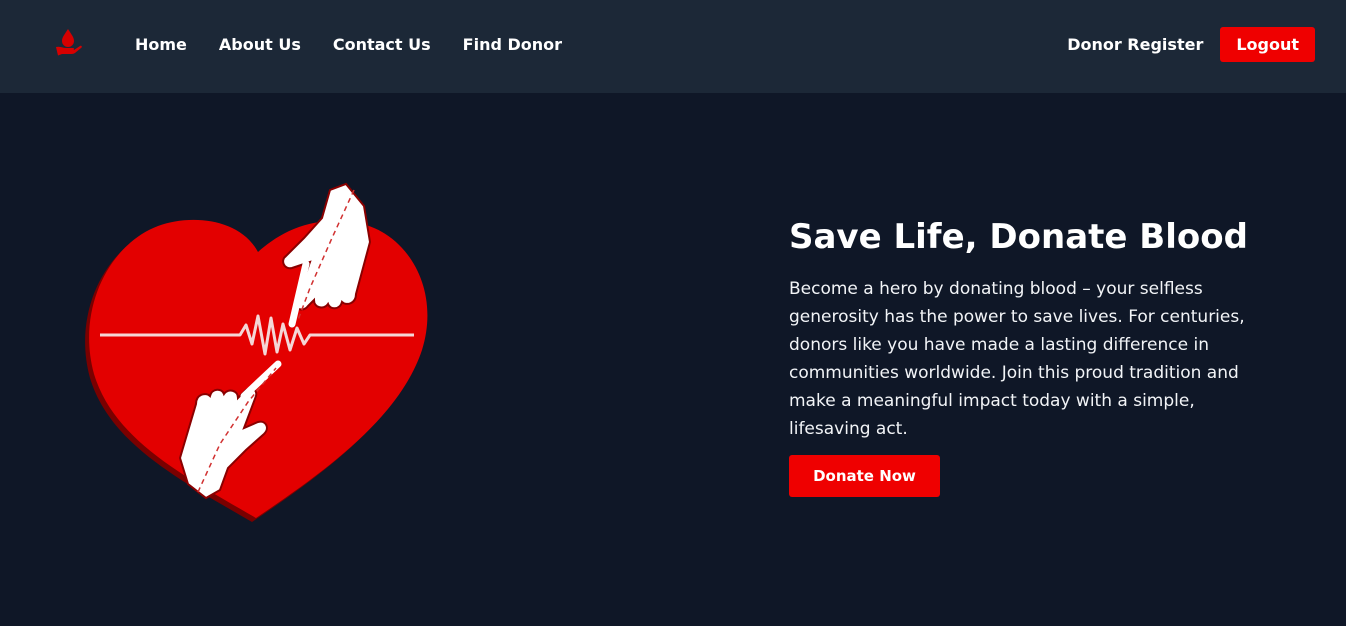 The height and width of the screenshot is (626, 1346). I want to click on nav-link-about-us: About Us, so click(260, 44).